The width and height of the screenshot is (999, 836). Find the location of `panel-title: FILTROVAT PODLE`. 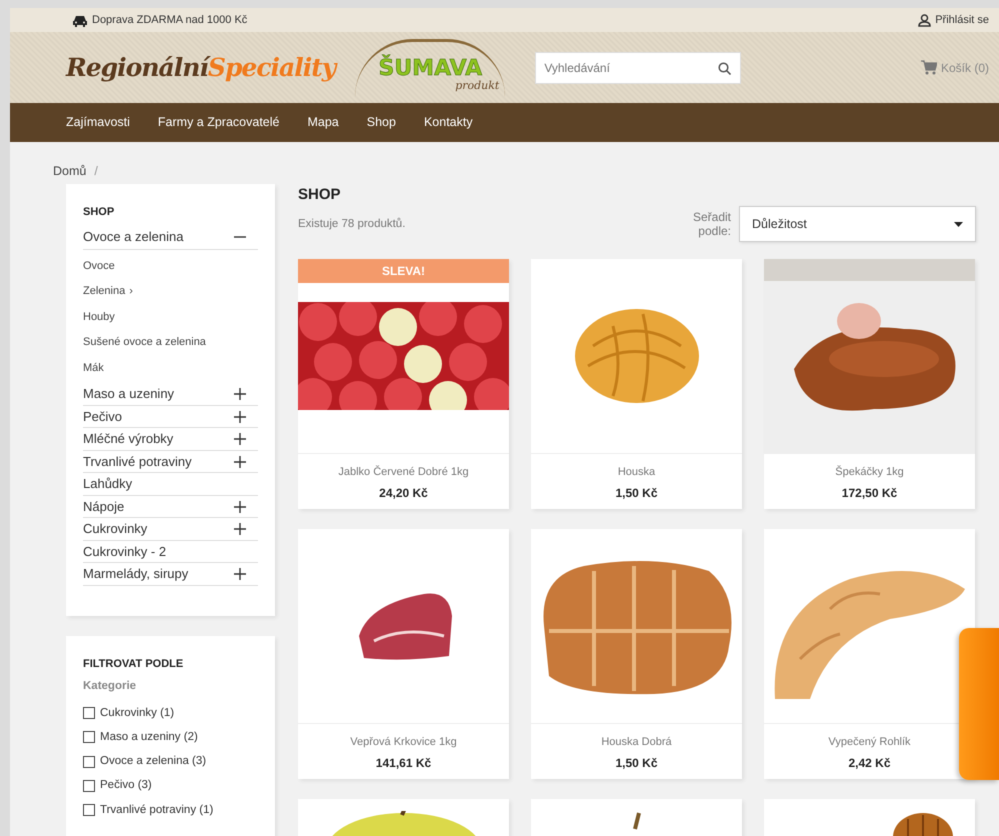

panel-title: FILTROVAT PODLE is located at coordinates (133, 664).